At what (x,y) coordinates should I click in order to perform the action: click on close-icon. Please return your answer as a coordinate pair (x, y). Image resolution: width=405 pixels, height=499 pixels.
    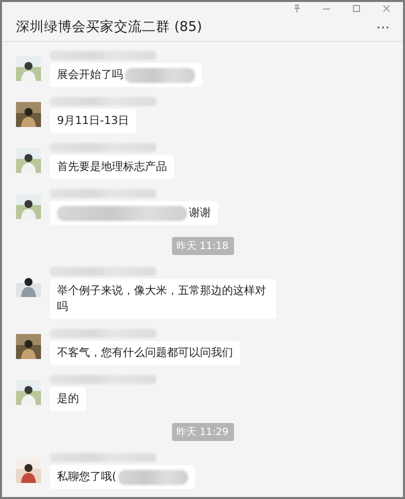
    Looking at the image, I should click on (386, 8).